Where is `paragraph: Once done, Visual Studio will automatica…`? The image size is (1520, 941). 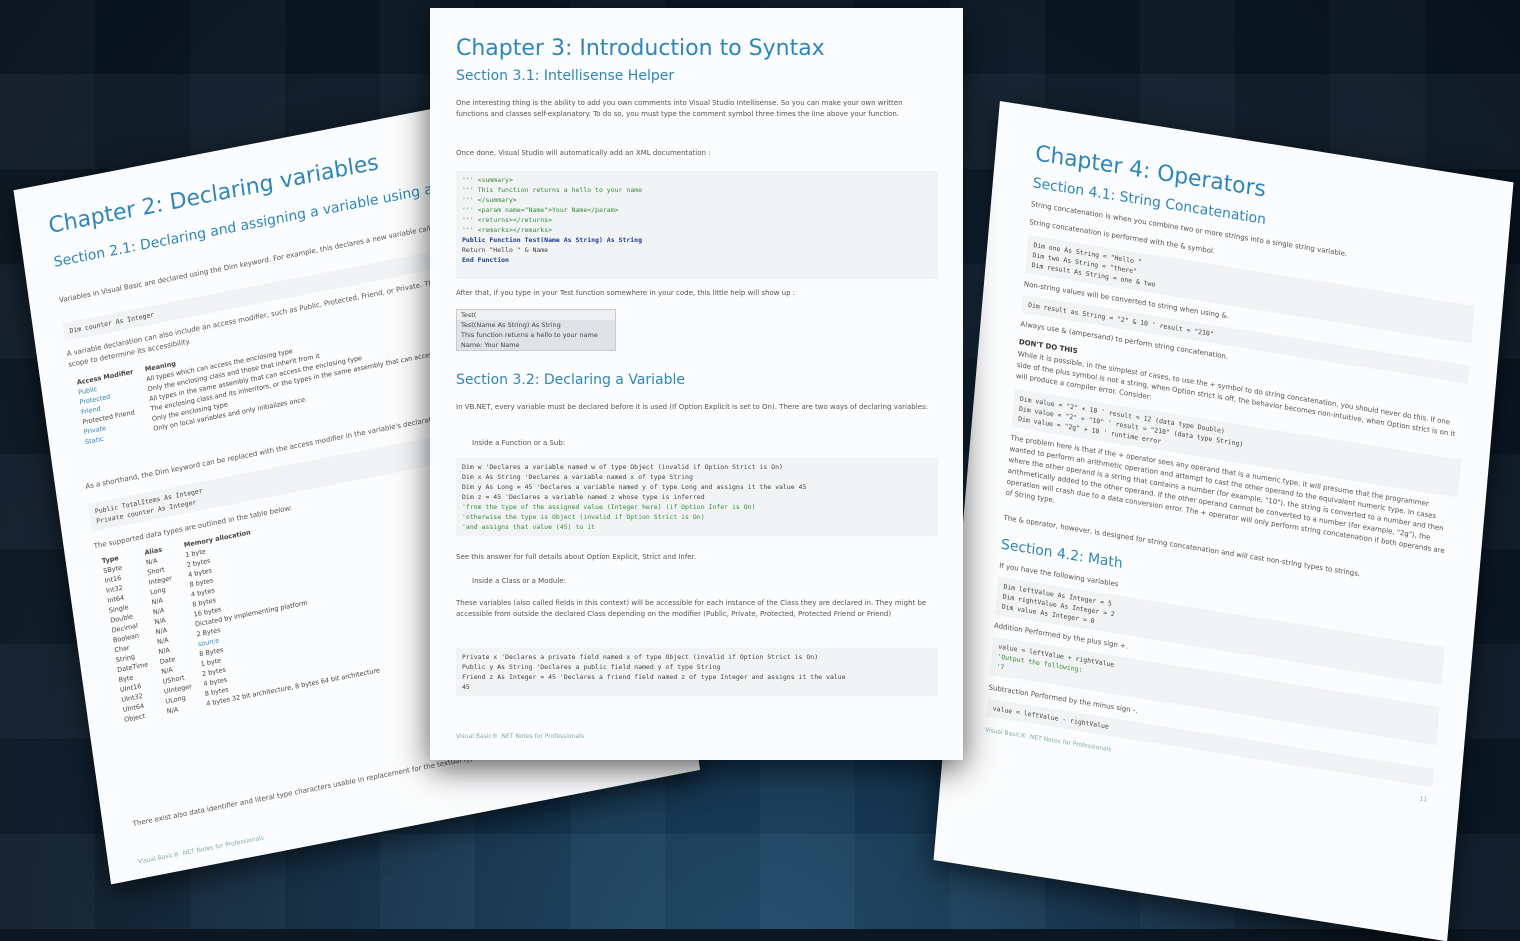 paragraph: Once done, Visual Studio will automatica… is located at coordinates (583, 153).